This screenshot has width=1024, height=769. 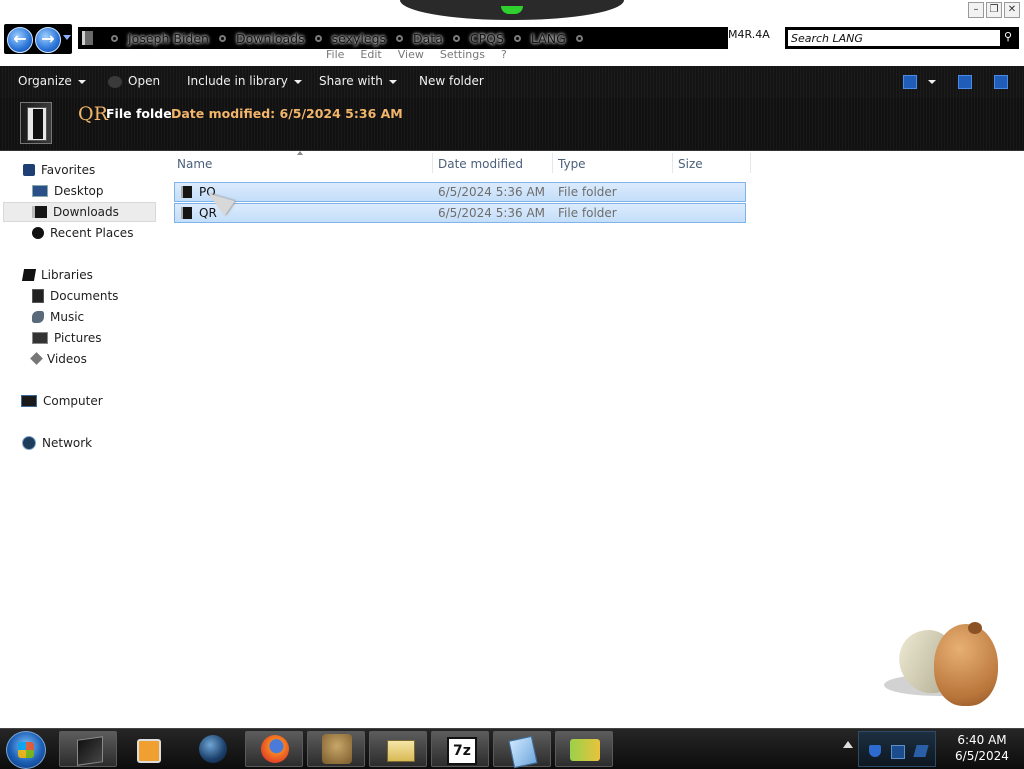 I want to click on nav-computer: Computer, so click(x=62, y=401).